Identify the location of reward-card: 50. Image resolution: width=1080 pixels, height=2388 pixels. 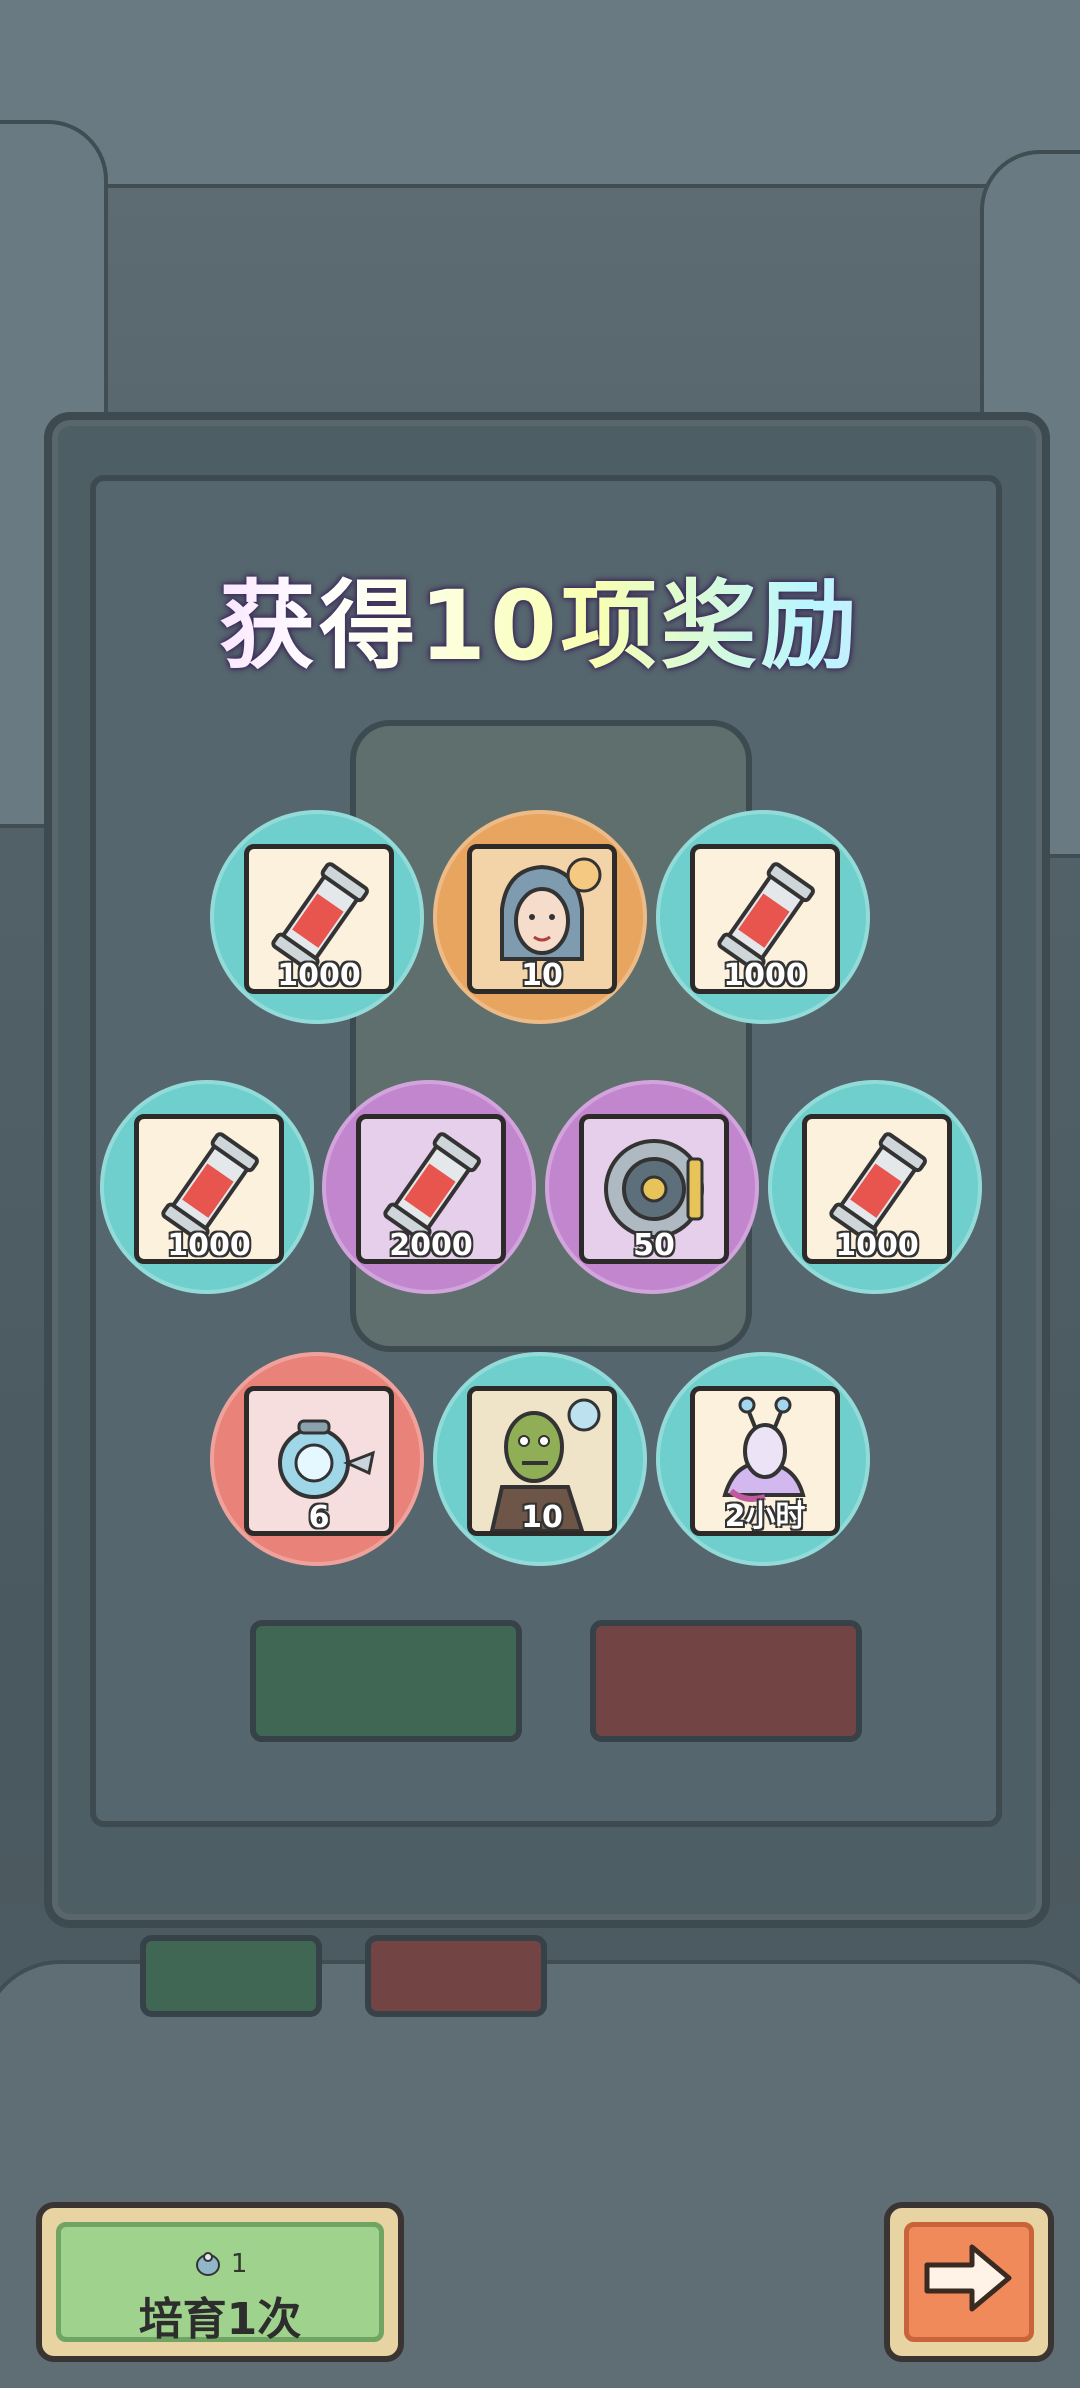
(654, 1189).